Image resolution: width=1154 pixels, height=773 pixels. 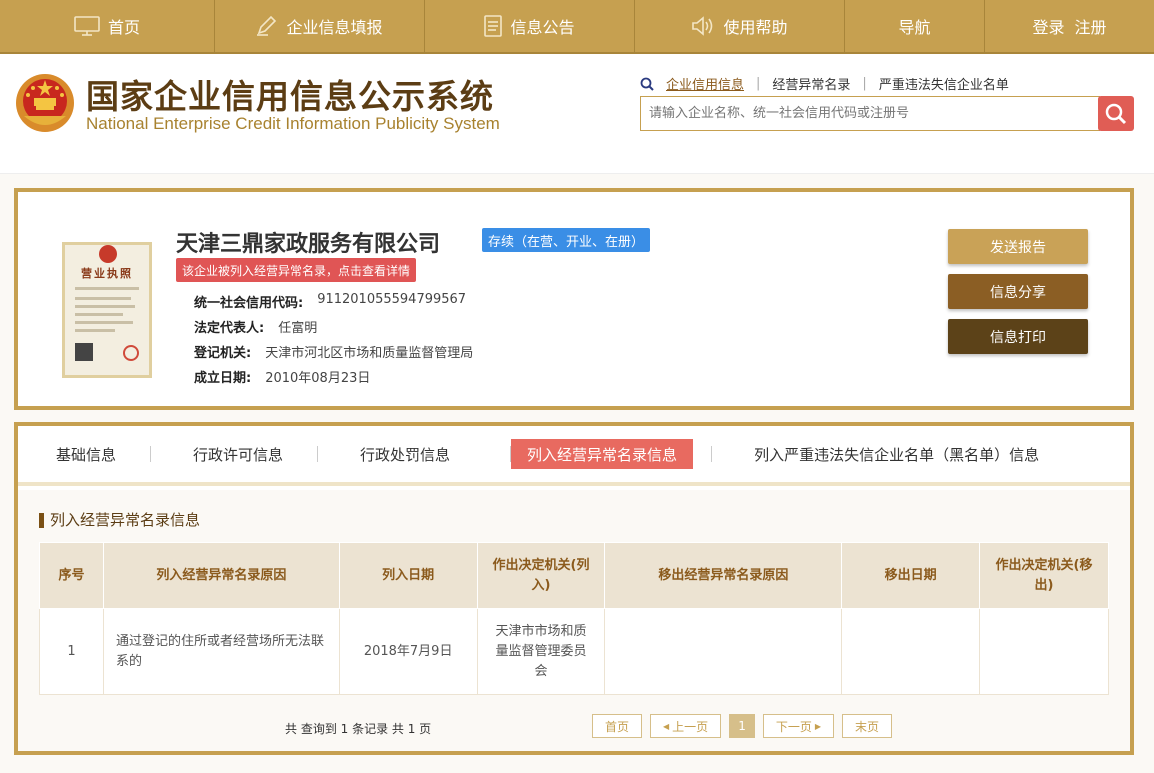 What do you see at coordinates (107, 310) in the screenshot?
I see `business-license-image: 营业执照` at bounding box center [107, 310].